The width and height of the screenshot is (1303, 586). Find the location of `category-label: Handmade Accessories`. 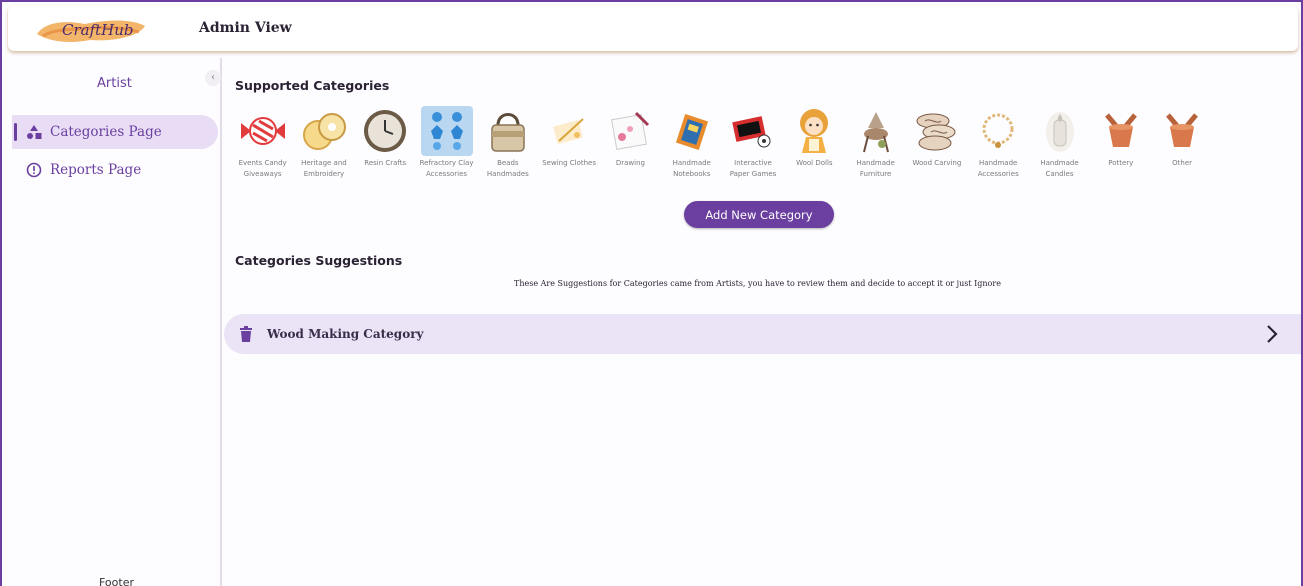

category-label: Handmade Accessories is located at coordinates (998, 168).